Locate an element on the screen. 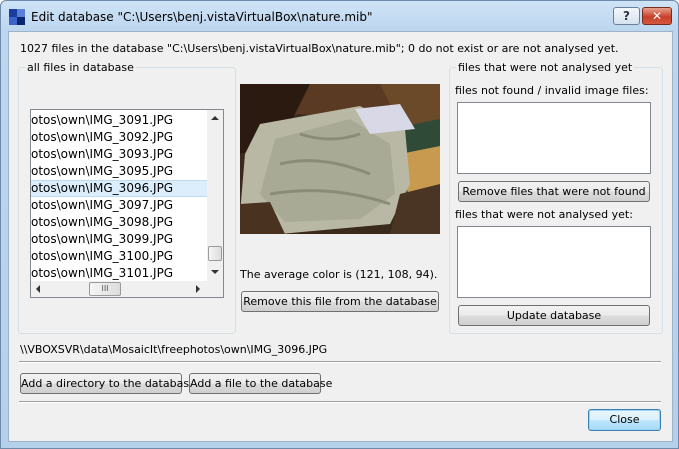 This screenshot has width=679, height=449. scroll-up-arrow-icon is located at coordinates (215, 118).